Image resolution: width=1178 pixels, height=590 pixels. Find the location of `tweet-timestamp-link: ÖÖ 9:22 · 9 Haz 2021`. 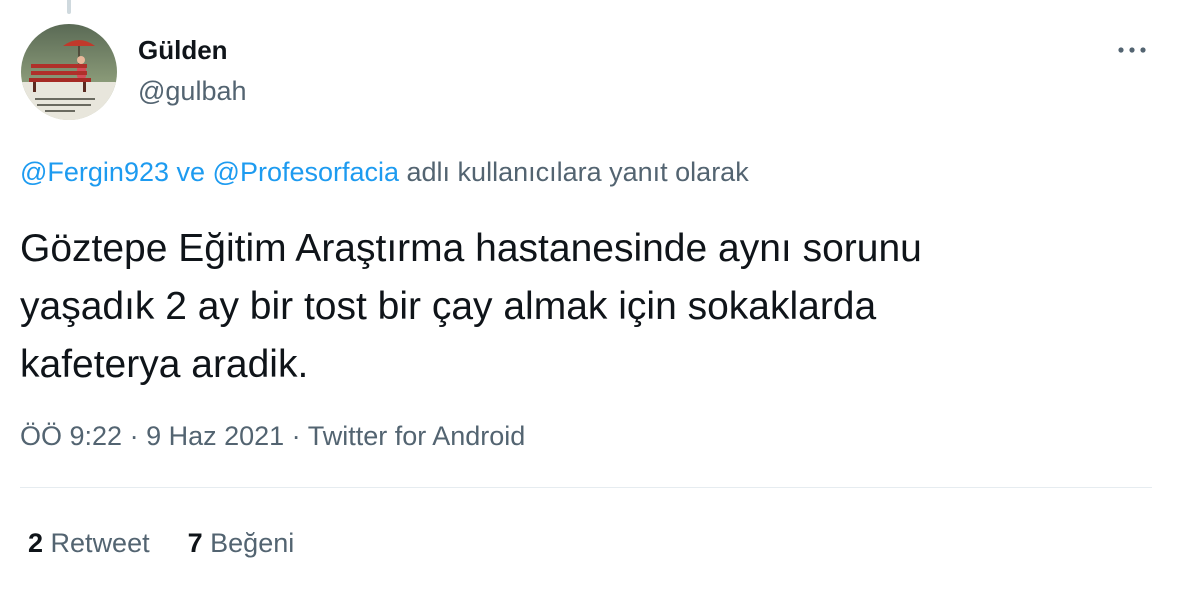

tweet-timestamp-link: ÖÖ 9:22 · 9 Haz 2021 is located at coordinates (152, 436).